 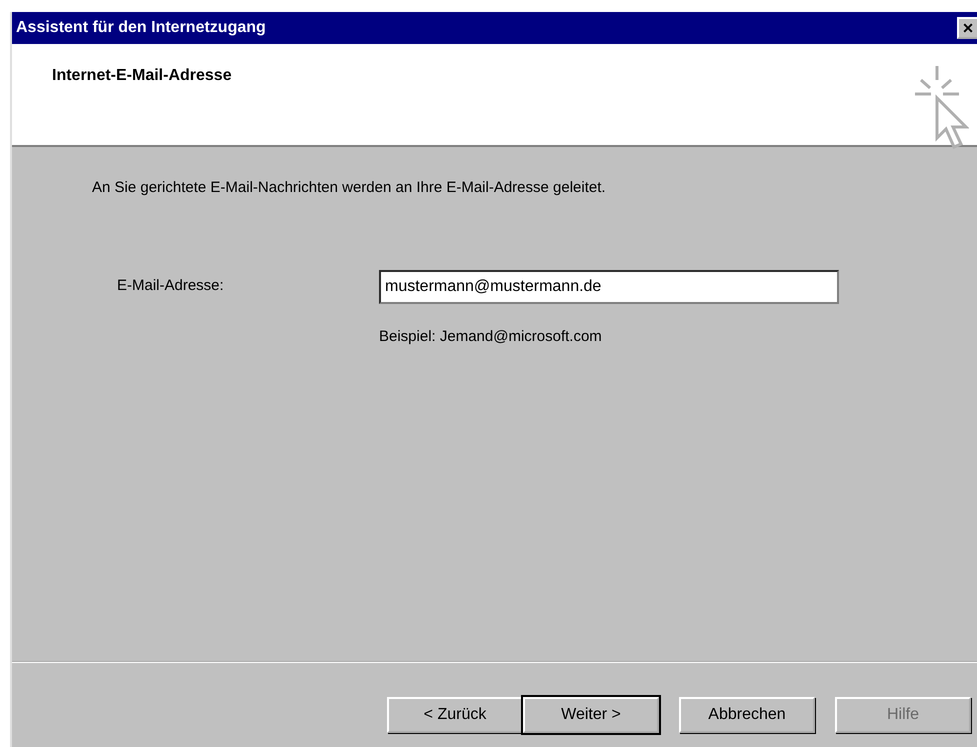 What do you see at coordinates (591, 715) in the screenshot?
I see `next-button: Weiter >` at bounding box center [591, 715].